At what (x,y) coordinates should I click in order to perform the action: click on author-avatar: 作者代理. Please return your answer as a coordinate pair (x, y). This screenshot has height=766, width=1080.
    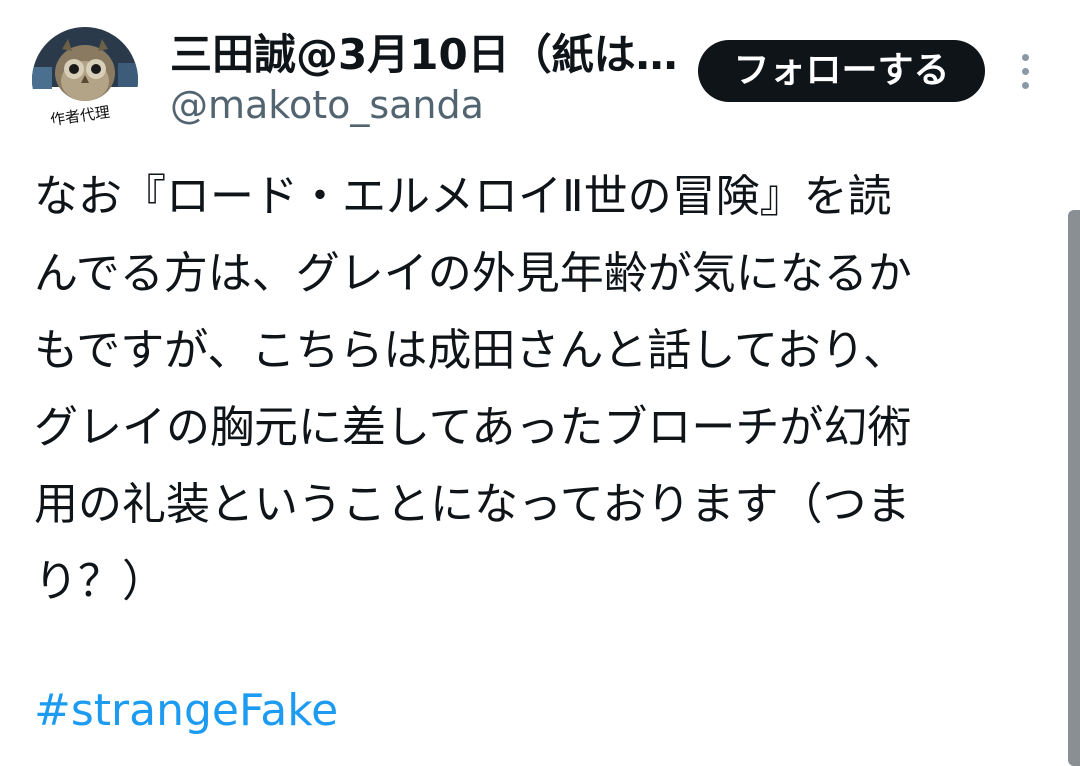
    Looking at the image, I should click on (85, 80).